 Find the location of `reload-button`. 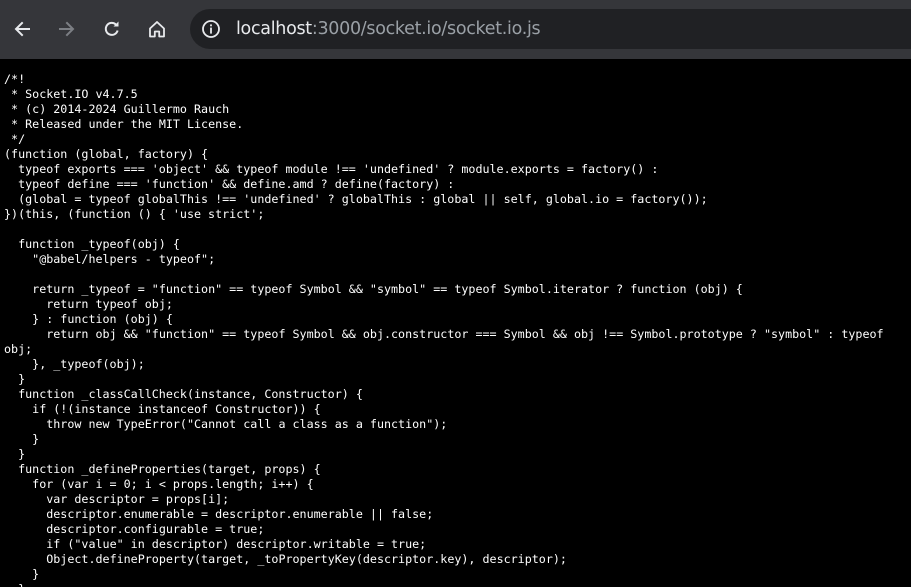

reload-button is located at coordinates (112, 29).